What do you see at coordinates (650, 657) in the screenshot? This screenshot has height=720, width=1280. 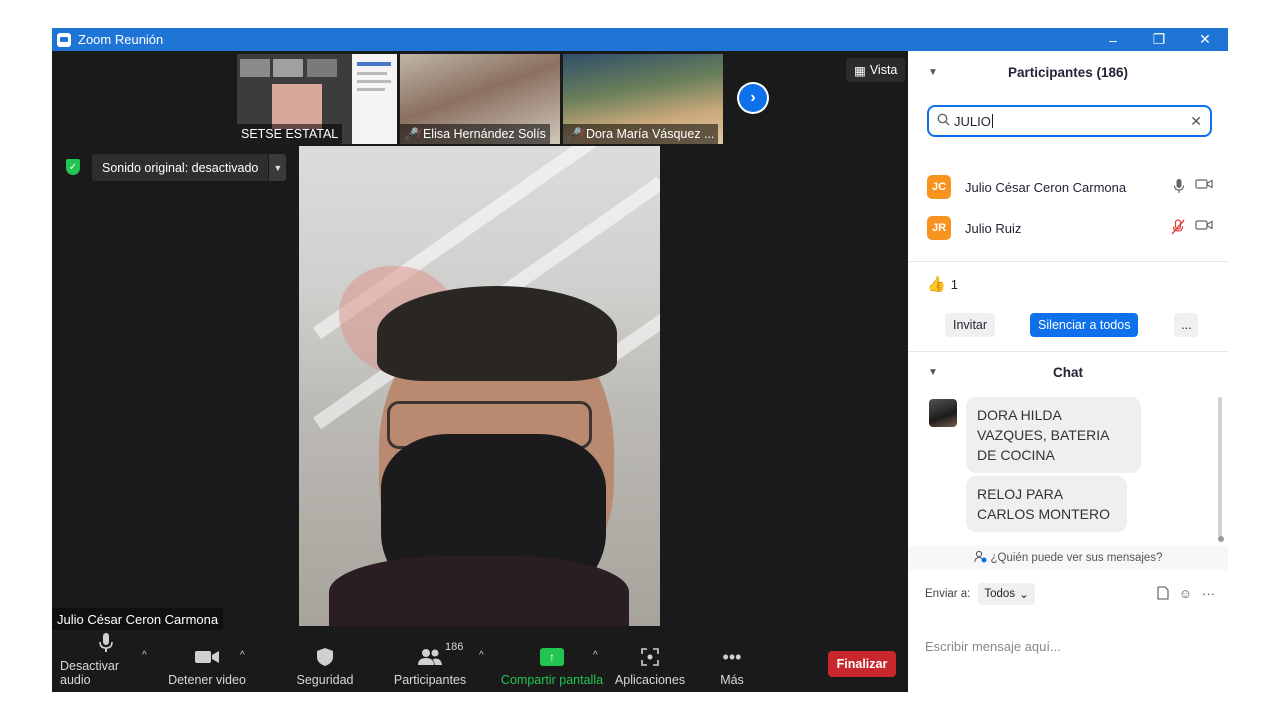 I see `apps-icon` at bounding box center [650, 657].